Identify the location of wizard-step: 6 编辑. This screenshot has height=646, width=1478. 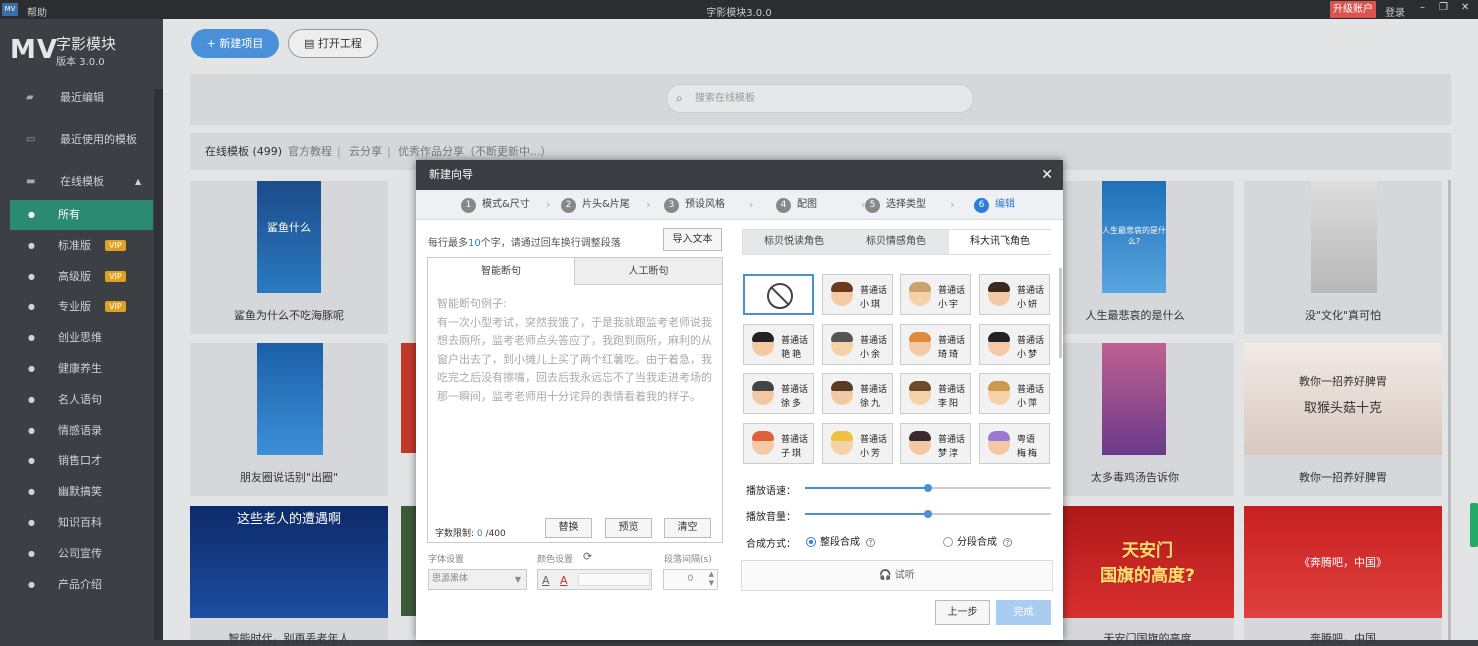
(994, 205).